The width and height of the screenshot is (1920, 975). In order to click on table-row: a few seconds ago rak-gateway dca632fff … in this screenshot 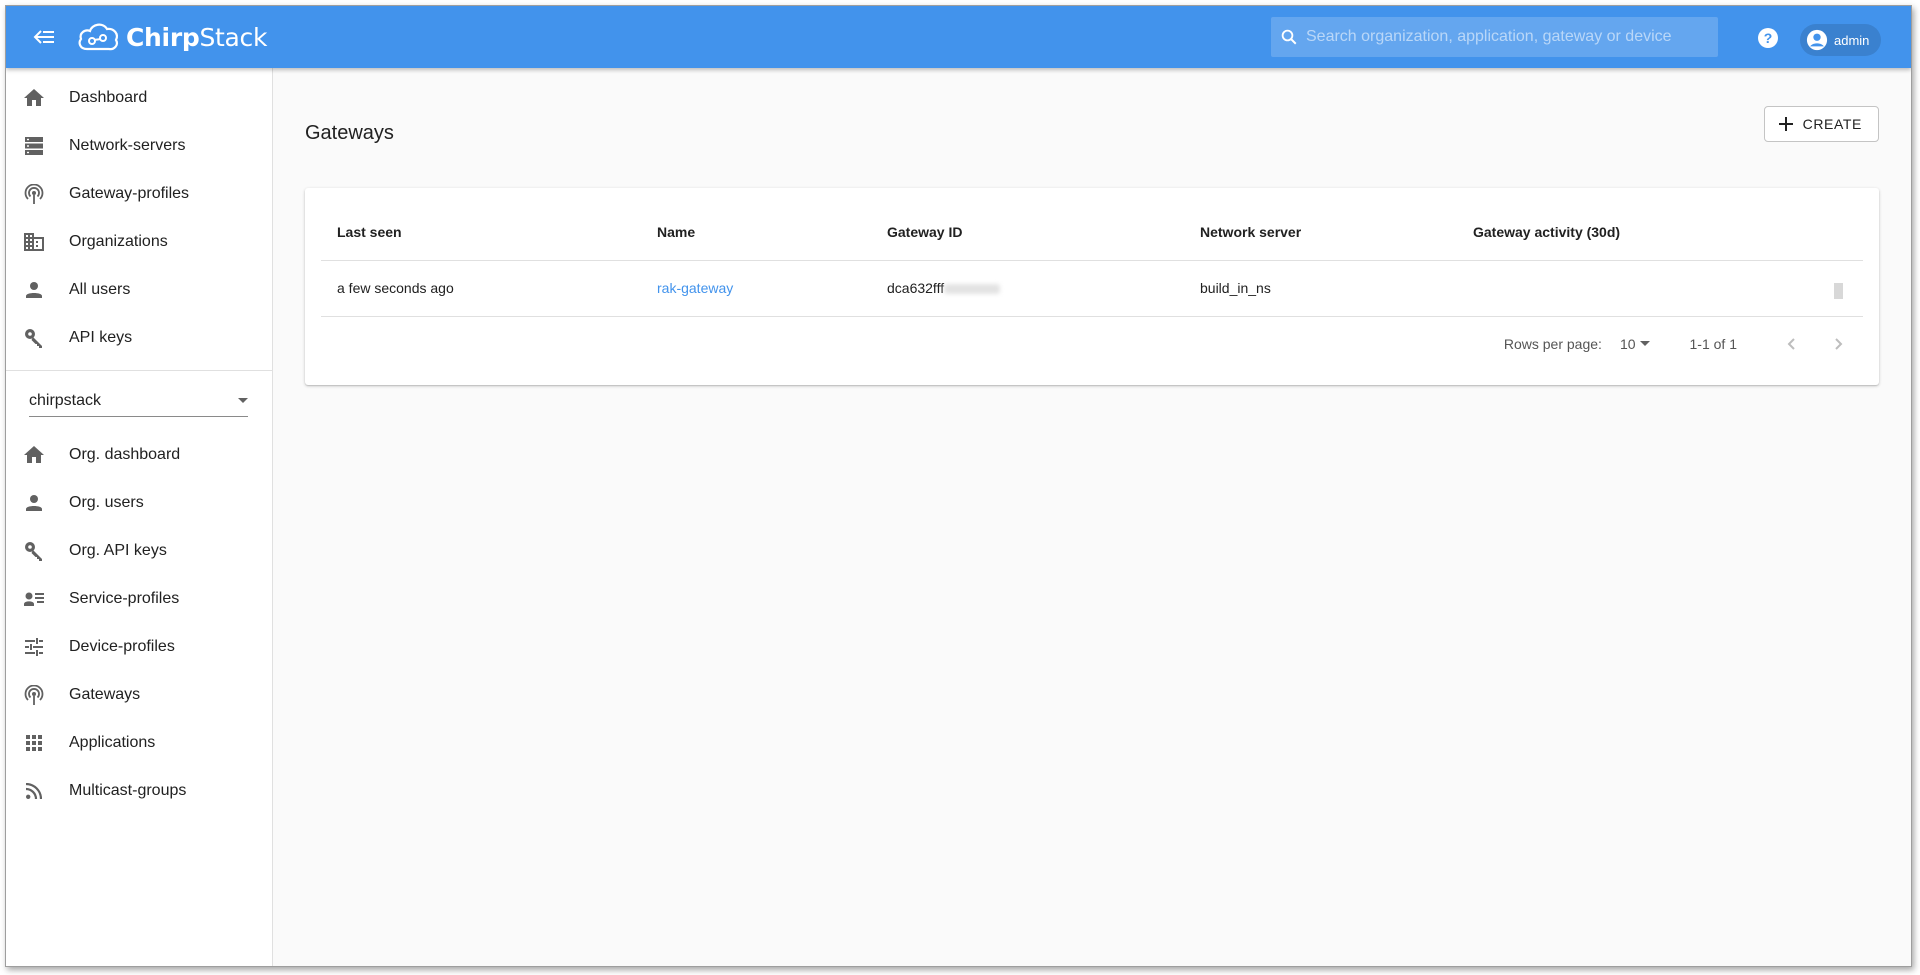, I will do `click(1092, 288)`.